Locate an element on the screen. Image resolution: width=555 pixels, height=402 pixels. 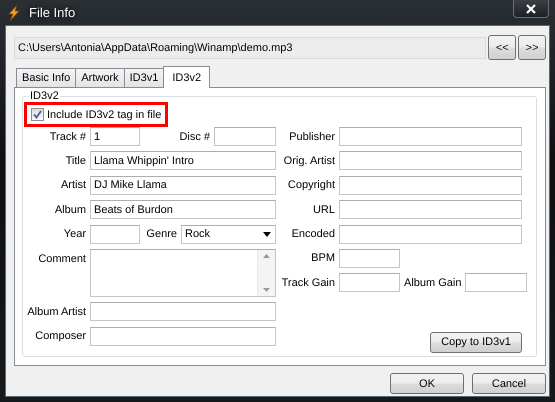
lightning-icon is located at coordinates (14, 13).